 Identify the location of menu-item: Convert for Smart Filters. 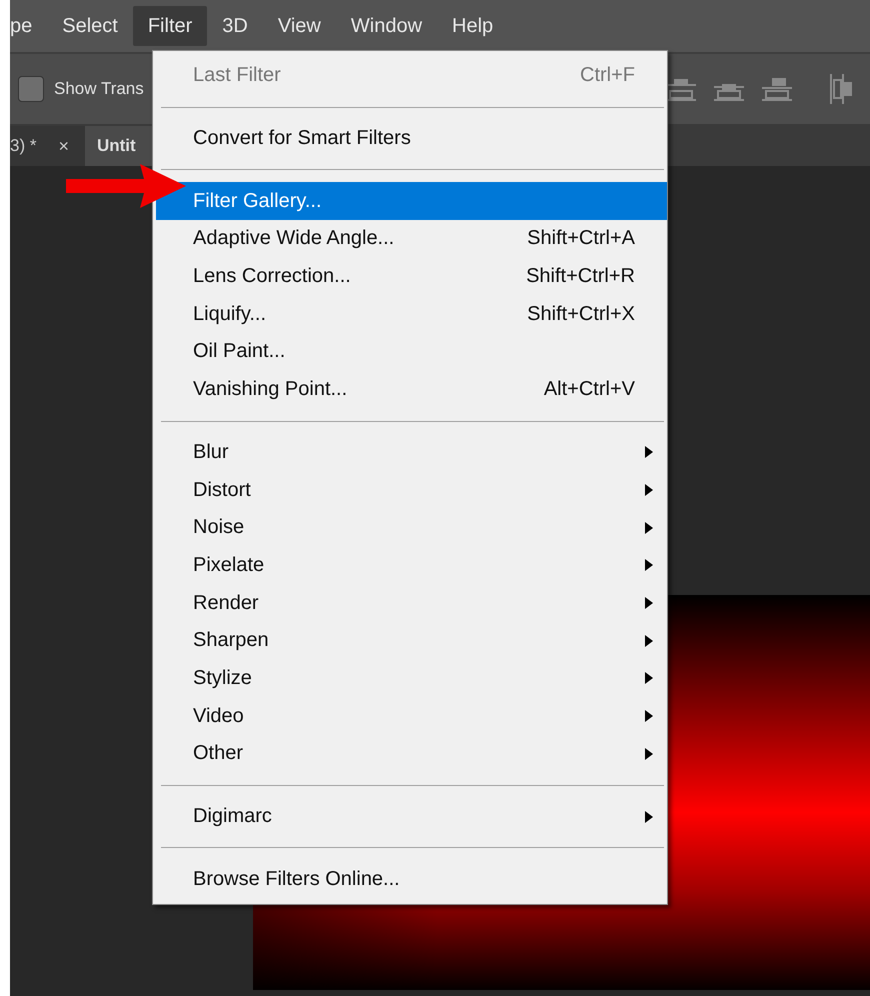
(411, 139).